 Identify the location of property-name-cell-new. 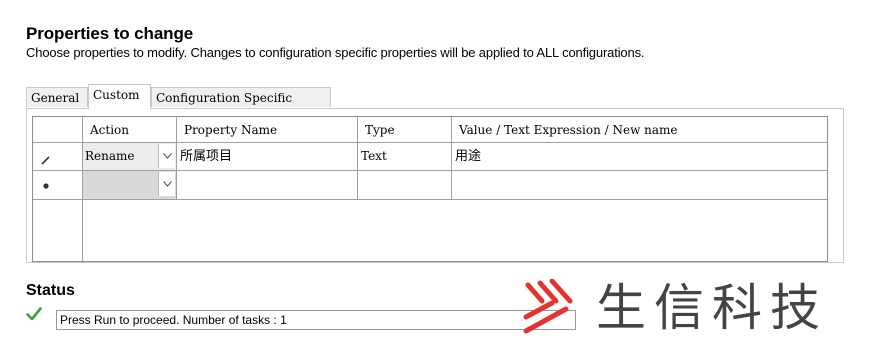
(267, 185).